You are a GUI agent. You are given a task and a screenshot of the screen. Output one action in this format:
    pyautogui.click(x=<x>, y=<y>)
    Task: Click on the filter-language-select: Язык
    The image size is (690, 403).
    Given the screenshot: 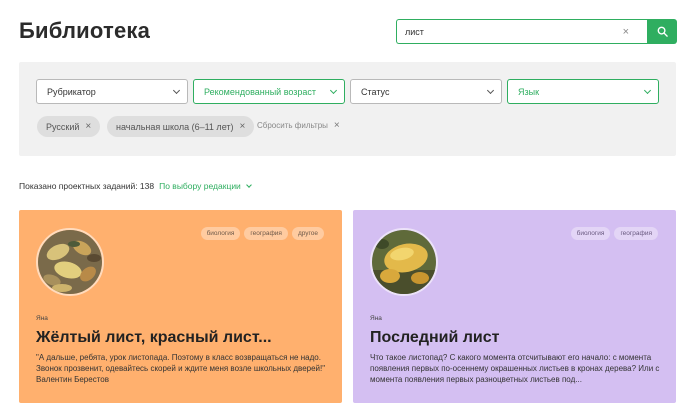 What is the action you would take?
    pyautogui.click(x=583, y=91)
    